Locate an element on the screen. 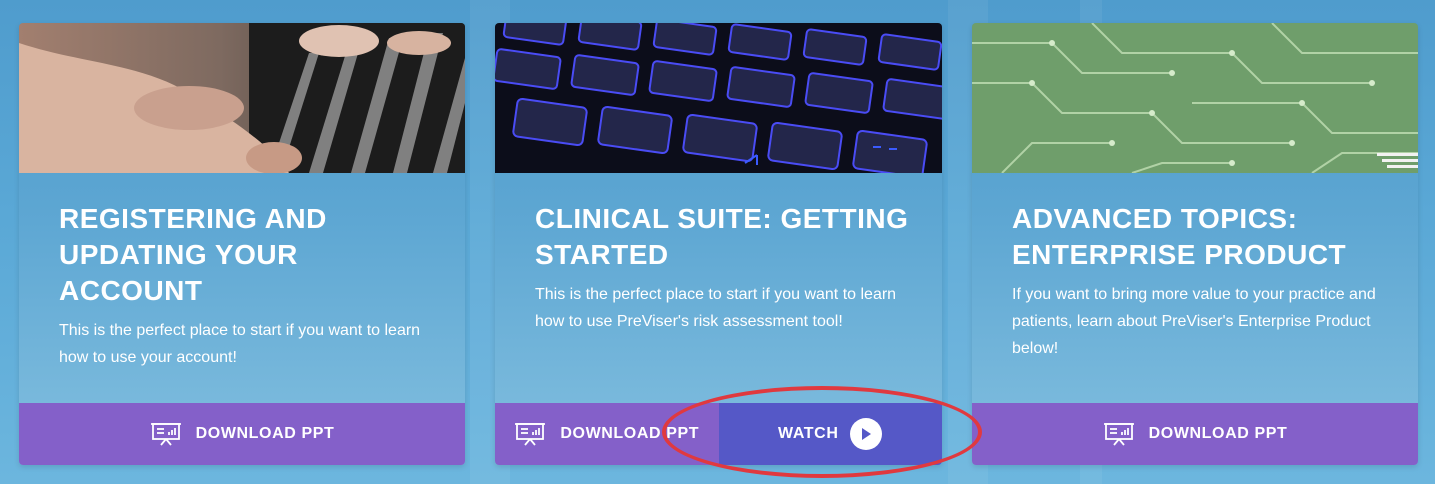 Image resolution: width=1435 pixels, height=484 pixels. circuit-board-image is located at coordinates (1195, 98).